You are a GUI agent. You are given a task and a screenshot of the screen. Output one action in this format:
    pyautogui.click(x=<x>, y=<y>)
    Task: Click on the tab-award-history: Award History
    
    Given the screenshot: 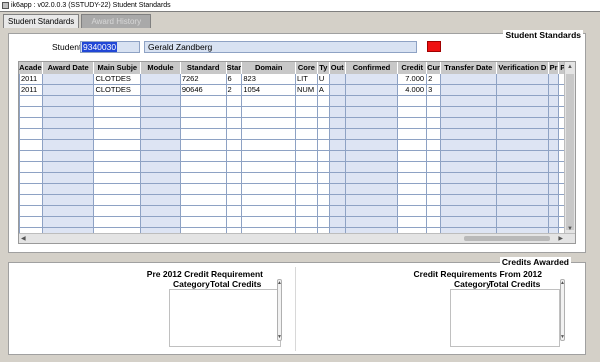 What is the action you would take?
    pyautogui.click(x=116, y=21)
    